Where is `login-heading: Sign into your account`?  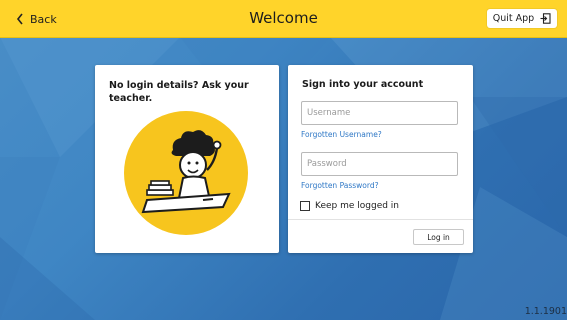 login-heading: Sign into your account is located at coordinates (363, 84).